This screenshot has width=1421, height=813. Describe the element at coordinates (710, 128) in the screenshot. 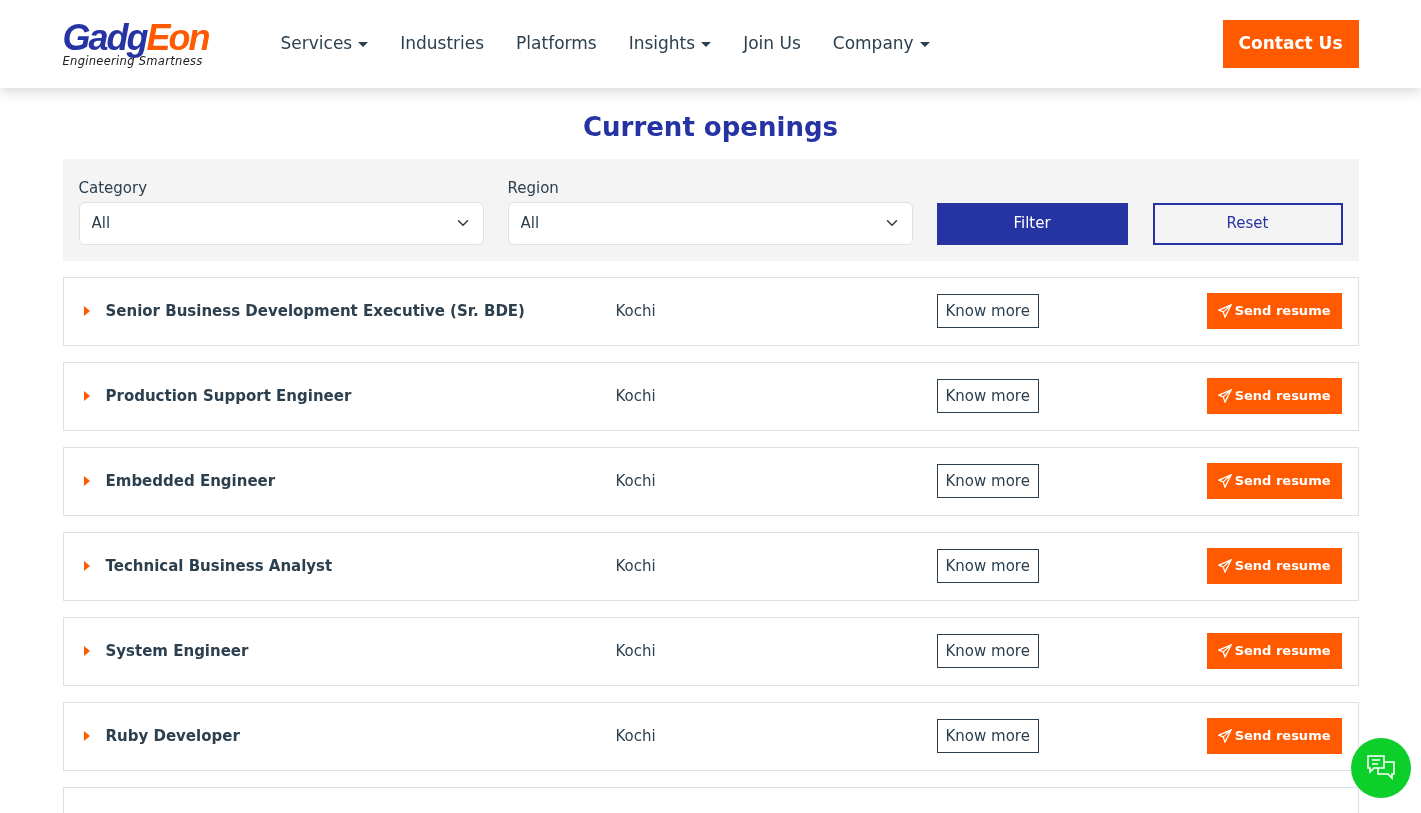

I see `page-title: Current openings` at that location.